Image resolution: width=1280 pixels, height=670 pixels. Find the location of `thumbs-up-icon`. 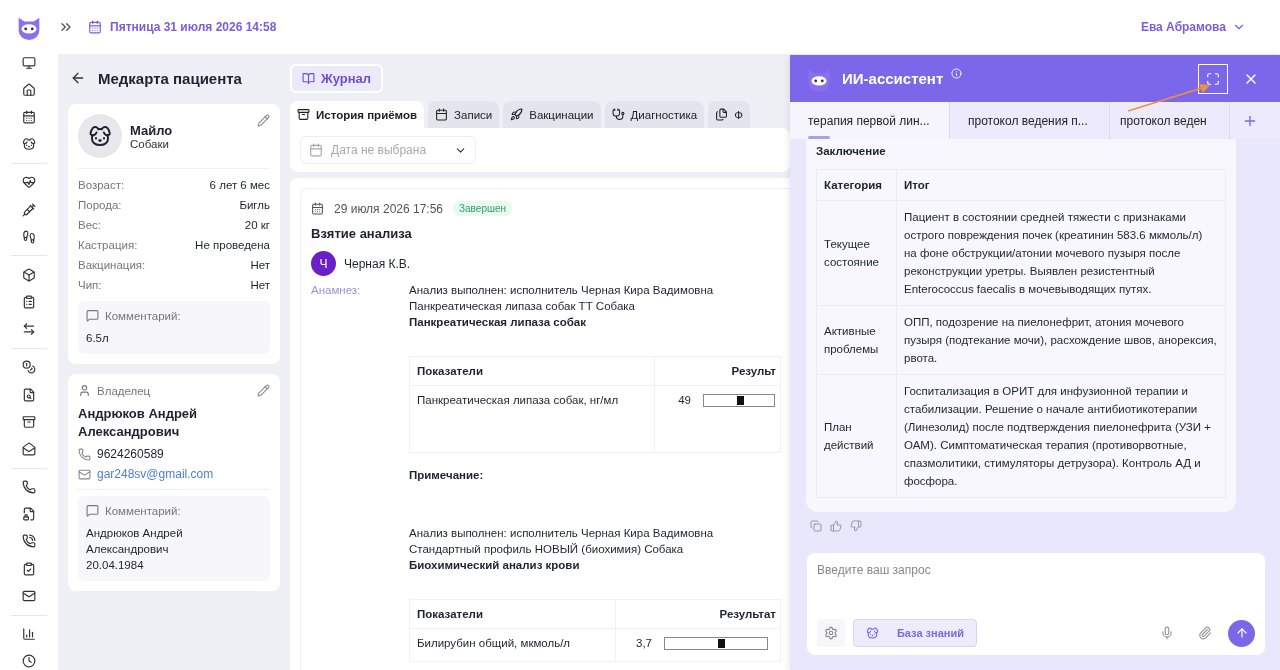

thumbs-up-icon is located at coordinates (836, 526).